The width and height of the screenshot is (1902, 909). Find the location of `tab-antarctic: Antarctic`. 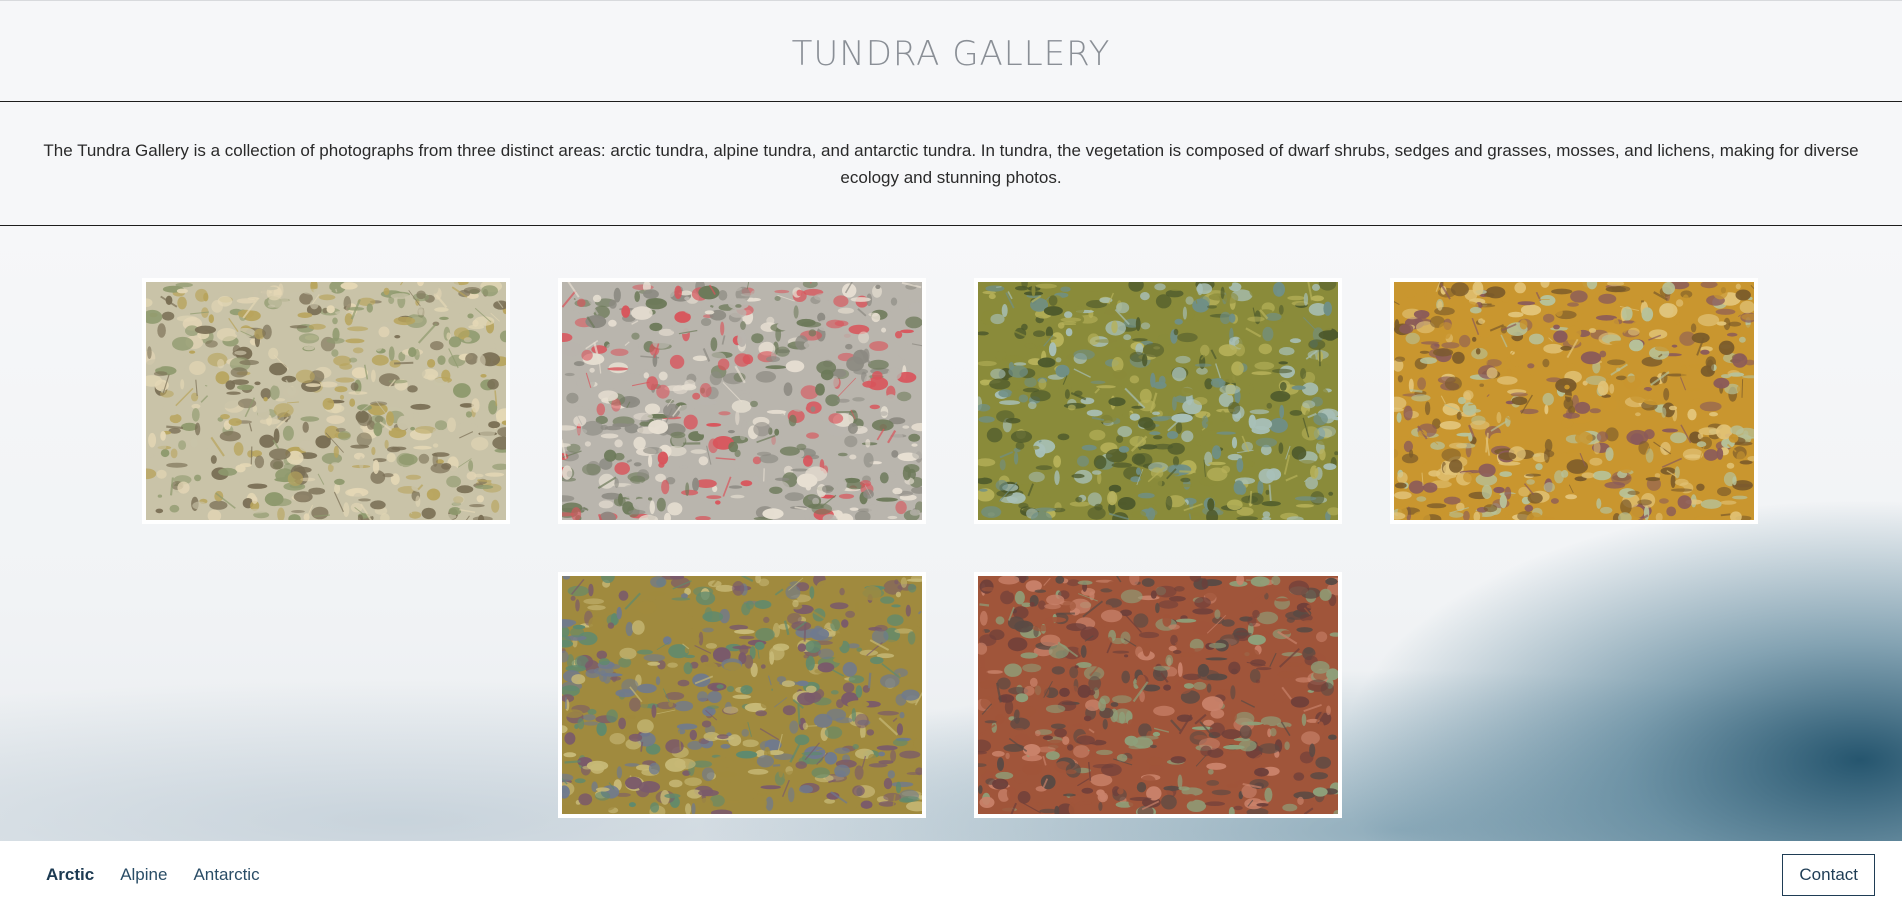

tab-antarctic: Antarctic is located at coordinates (226, 875).